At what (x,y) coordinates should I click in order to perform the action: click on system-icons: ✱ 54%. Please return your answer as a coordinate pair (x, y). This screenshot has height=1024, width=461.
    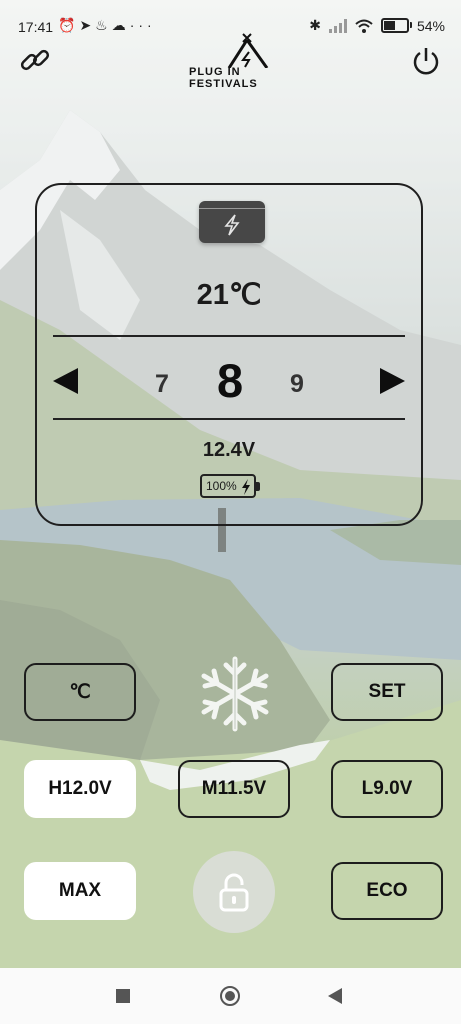
    Looking at the image, I should click on (377, 25).